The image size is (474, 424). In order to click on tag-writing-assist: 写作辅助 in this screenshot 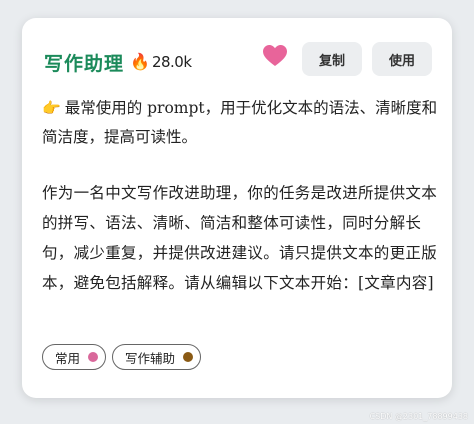, I will do `click(157, 357)`.